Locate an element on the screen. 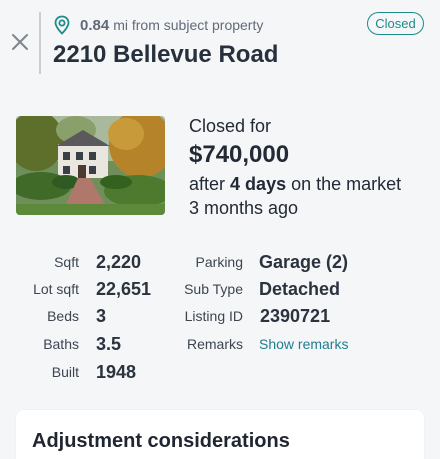  fact-listing-id: Listing ID 2390721 is located at coordinates (240, 316).